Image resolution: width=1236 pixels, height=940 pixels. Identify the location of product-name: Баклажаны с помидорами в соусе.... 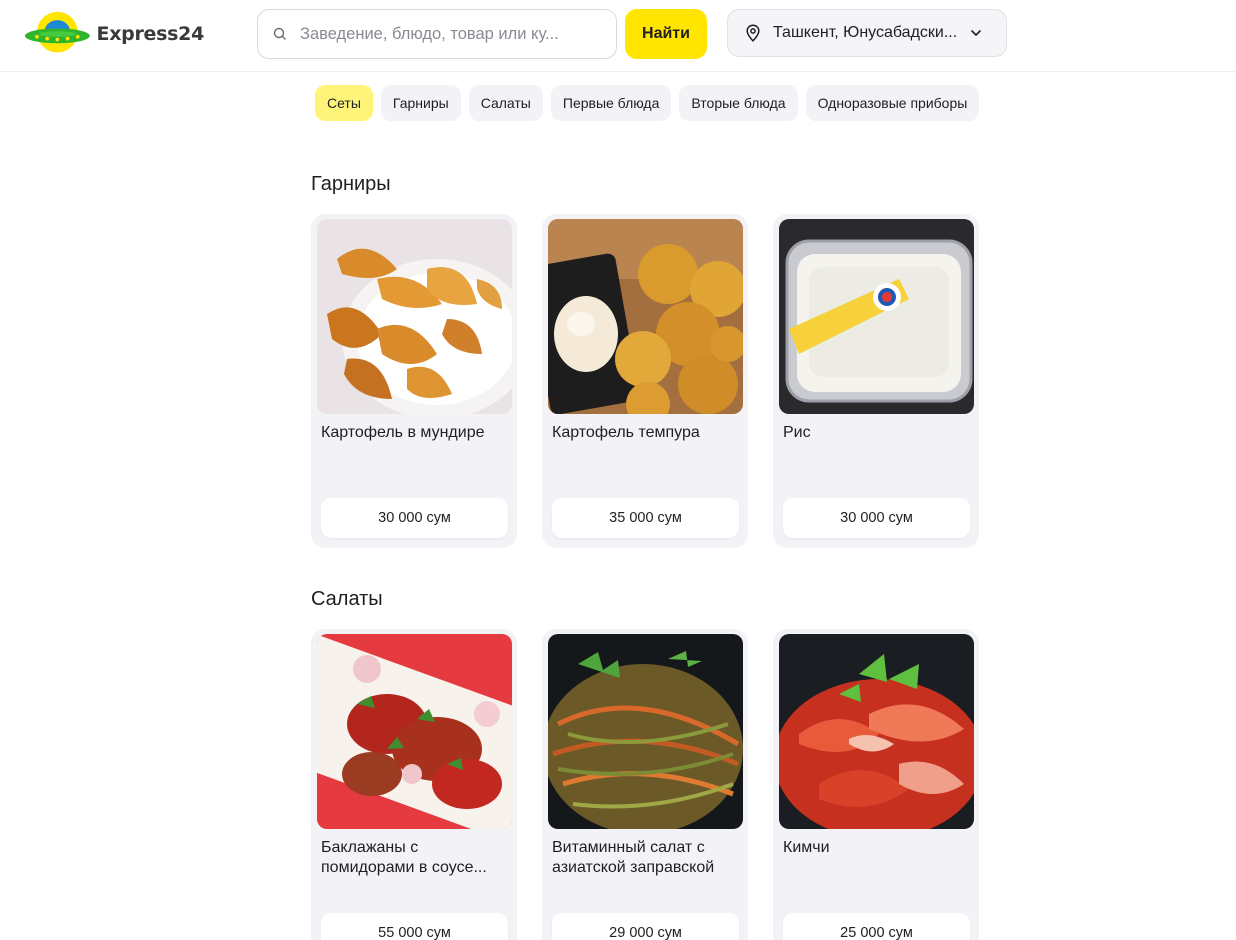
(404, 857).